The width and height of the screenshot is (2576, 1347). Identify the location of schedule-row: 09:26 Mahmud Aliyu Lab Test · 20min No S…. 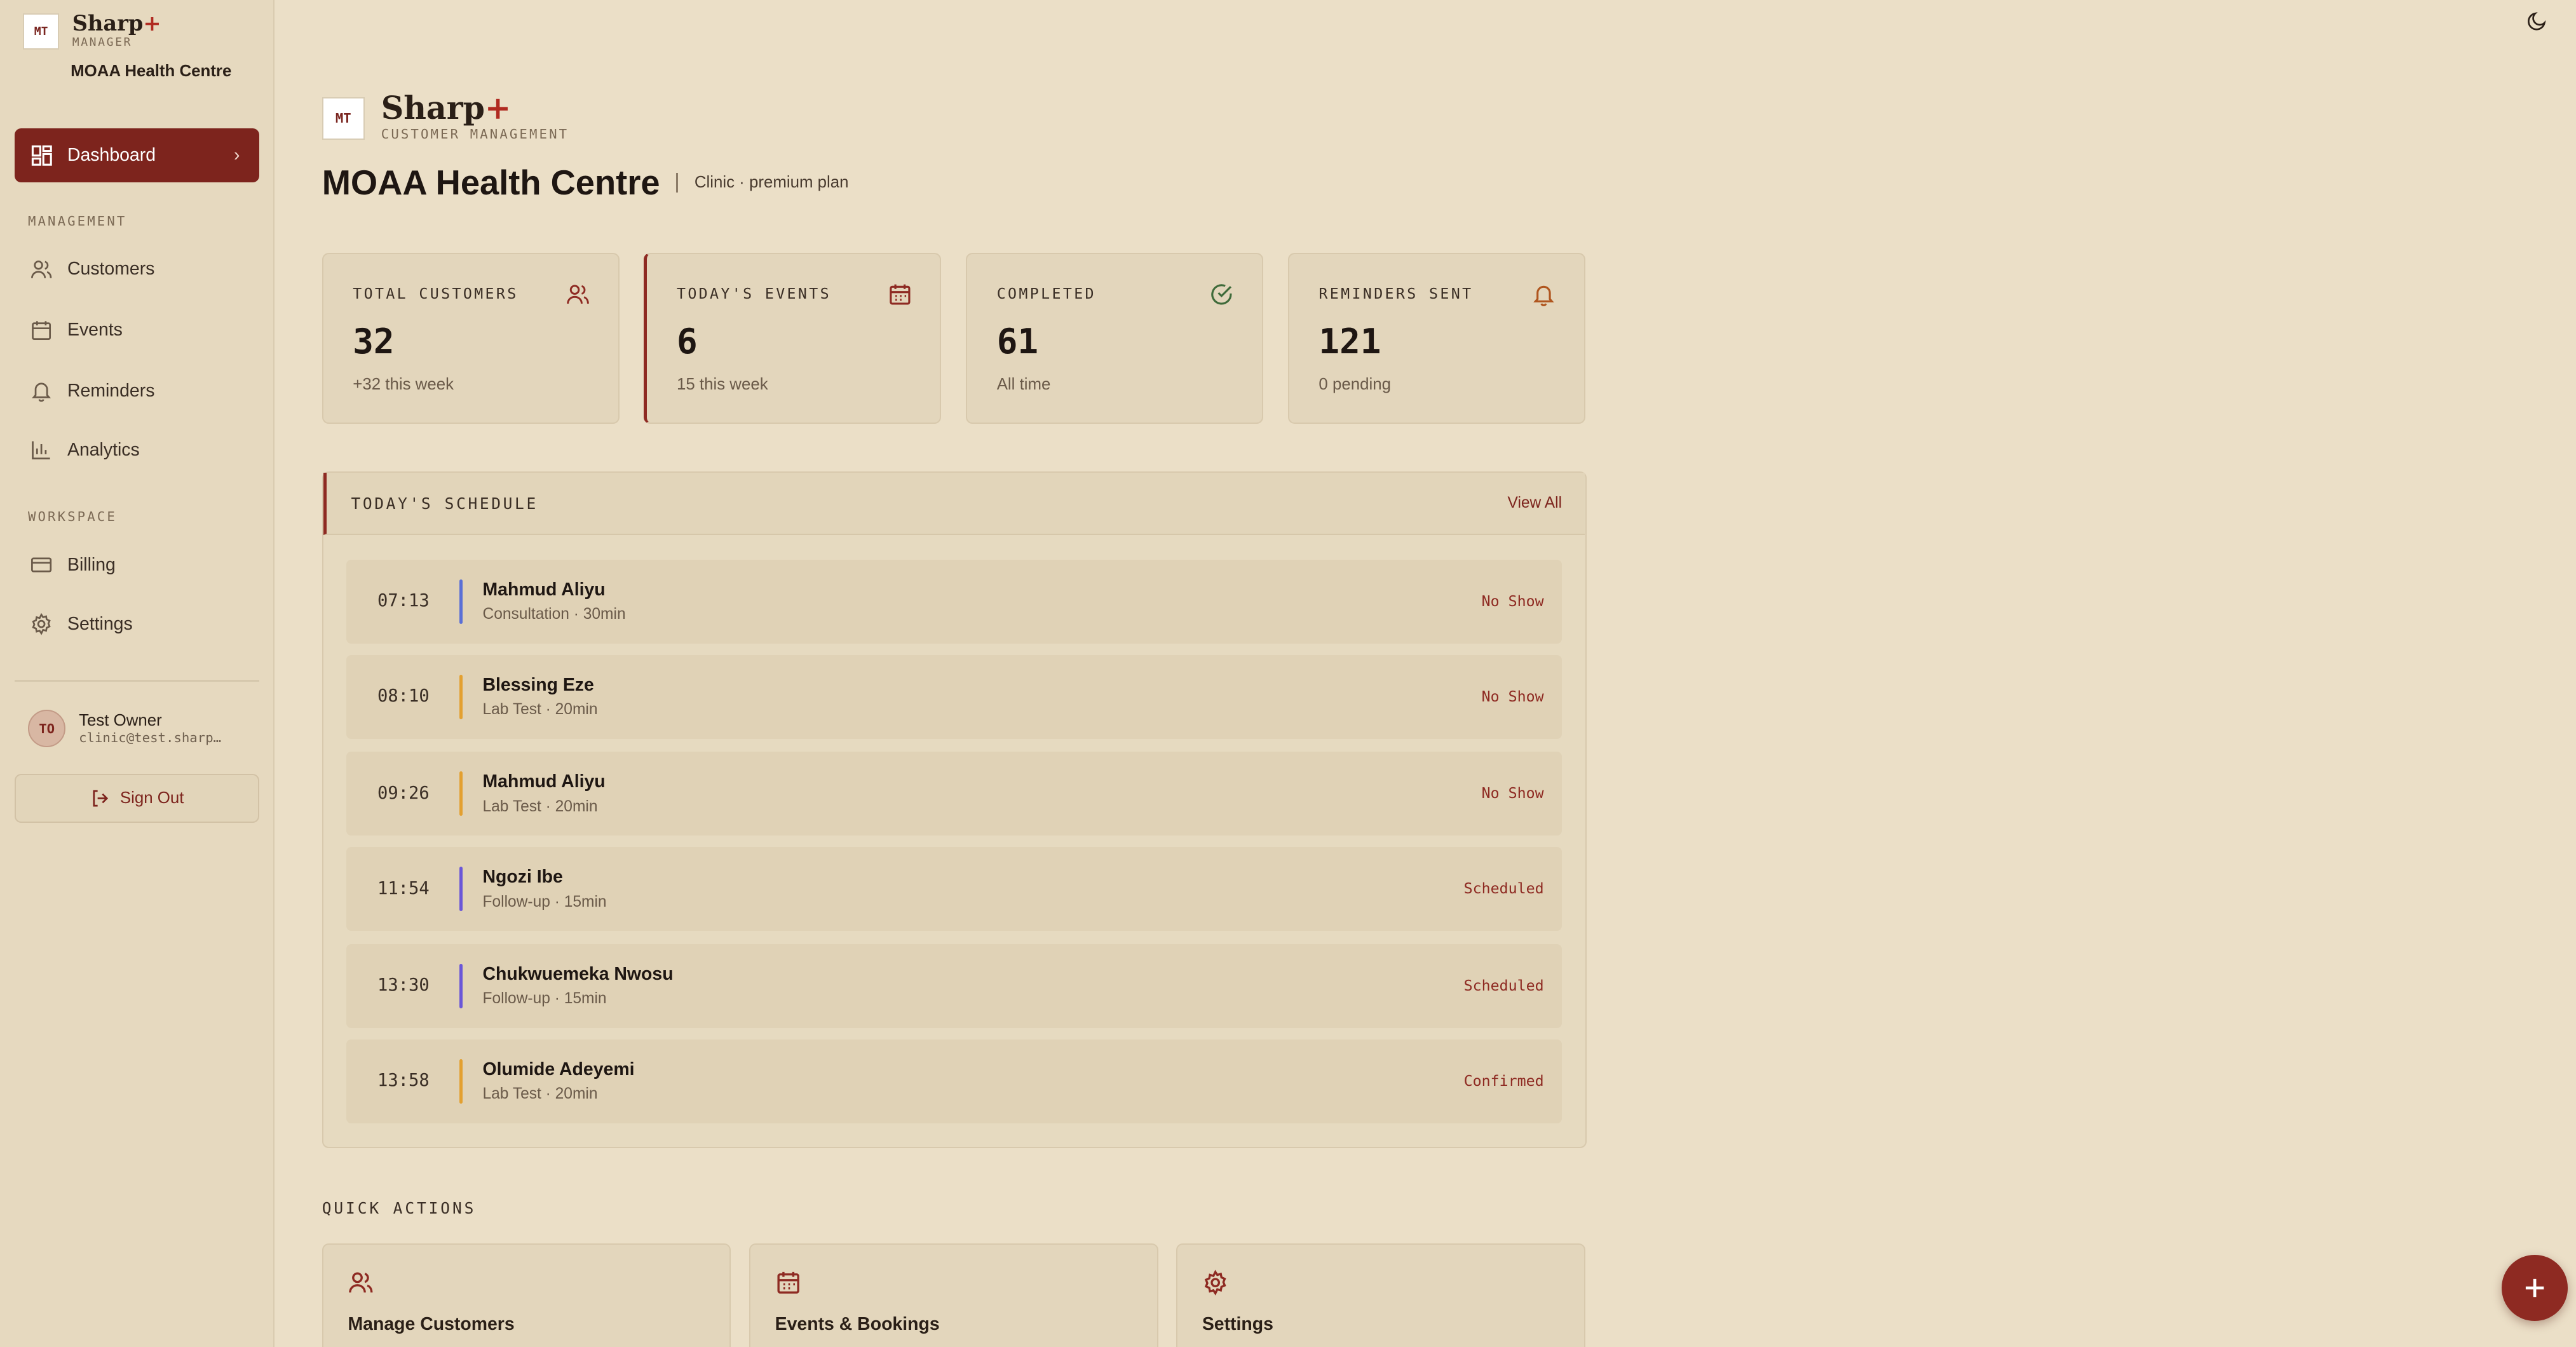
(954, 794).